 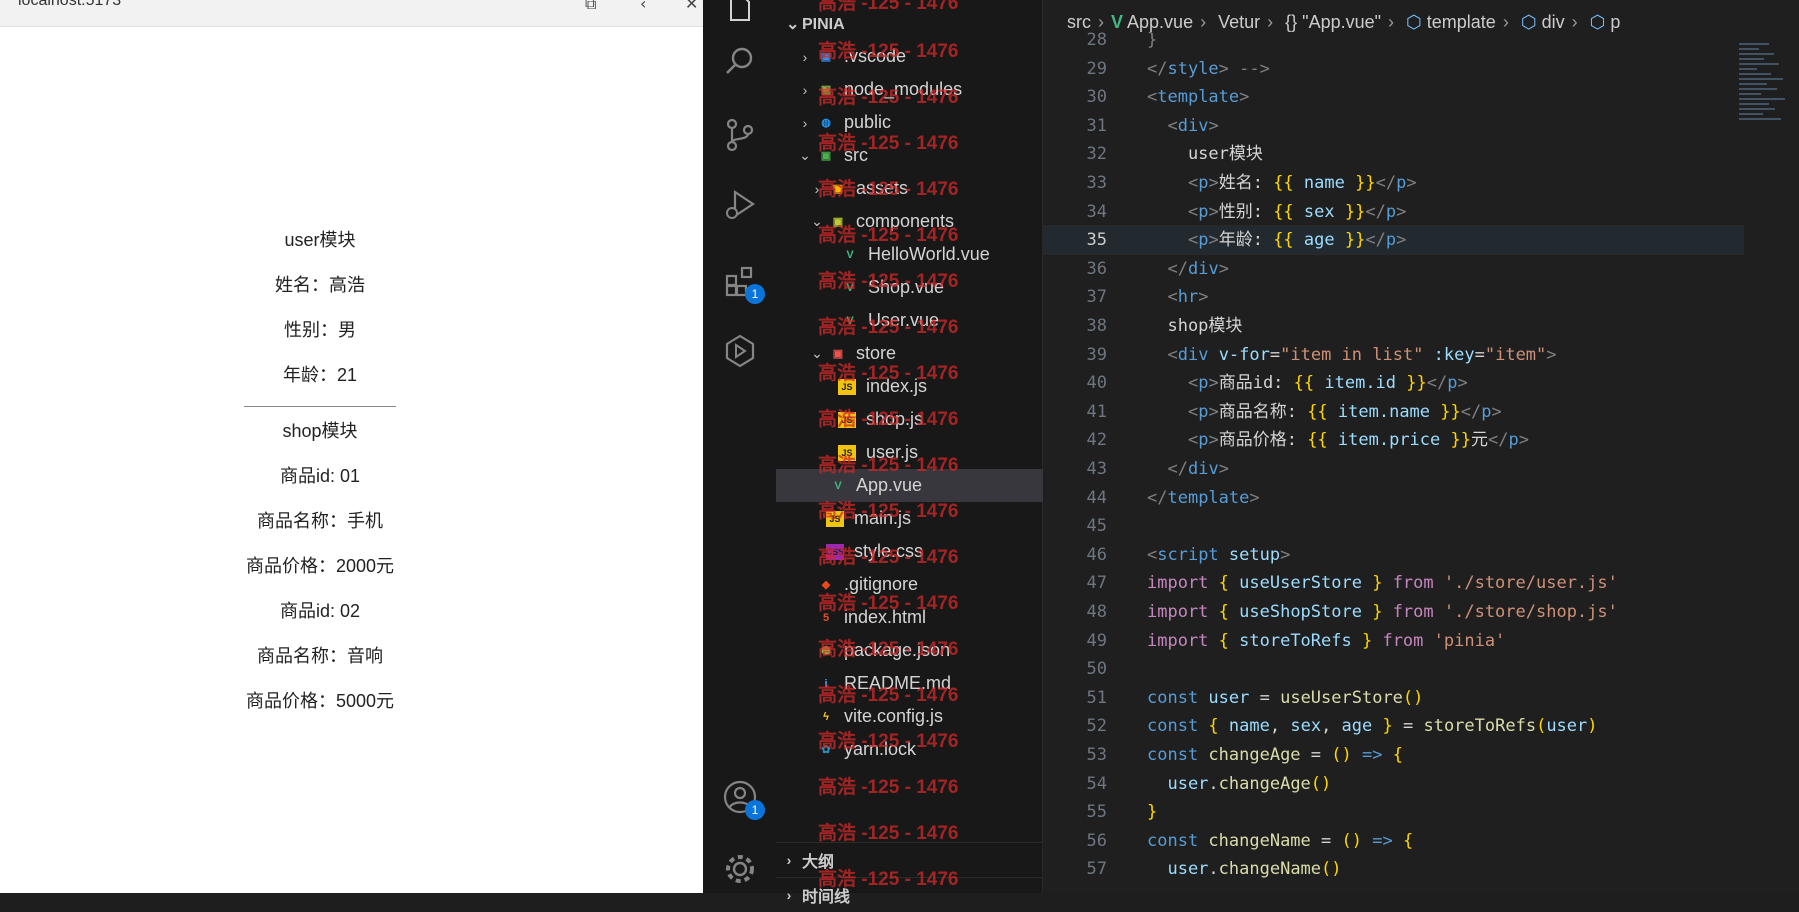 I want to click on tree-item: V User.vue, so click(x=931, y=320).